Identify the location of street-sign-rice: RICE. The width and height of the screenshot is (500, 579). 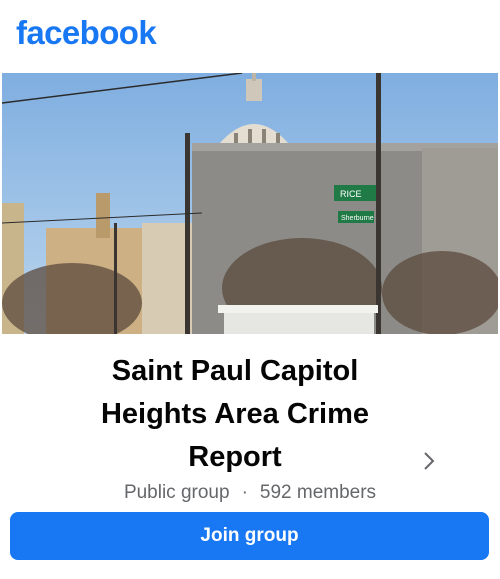
(351, 194).